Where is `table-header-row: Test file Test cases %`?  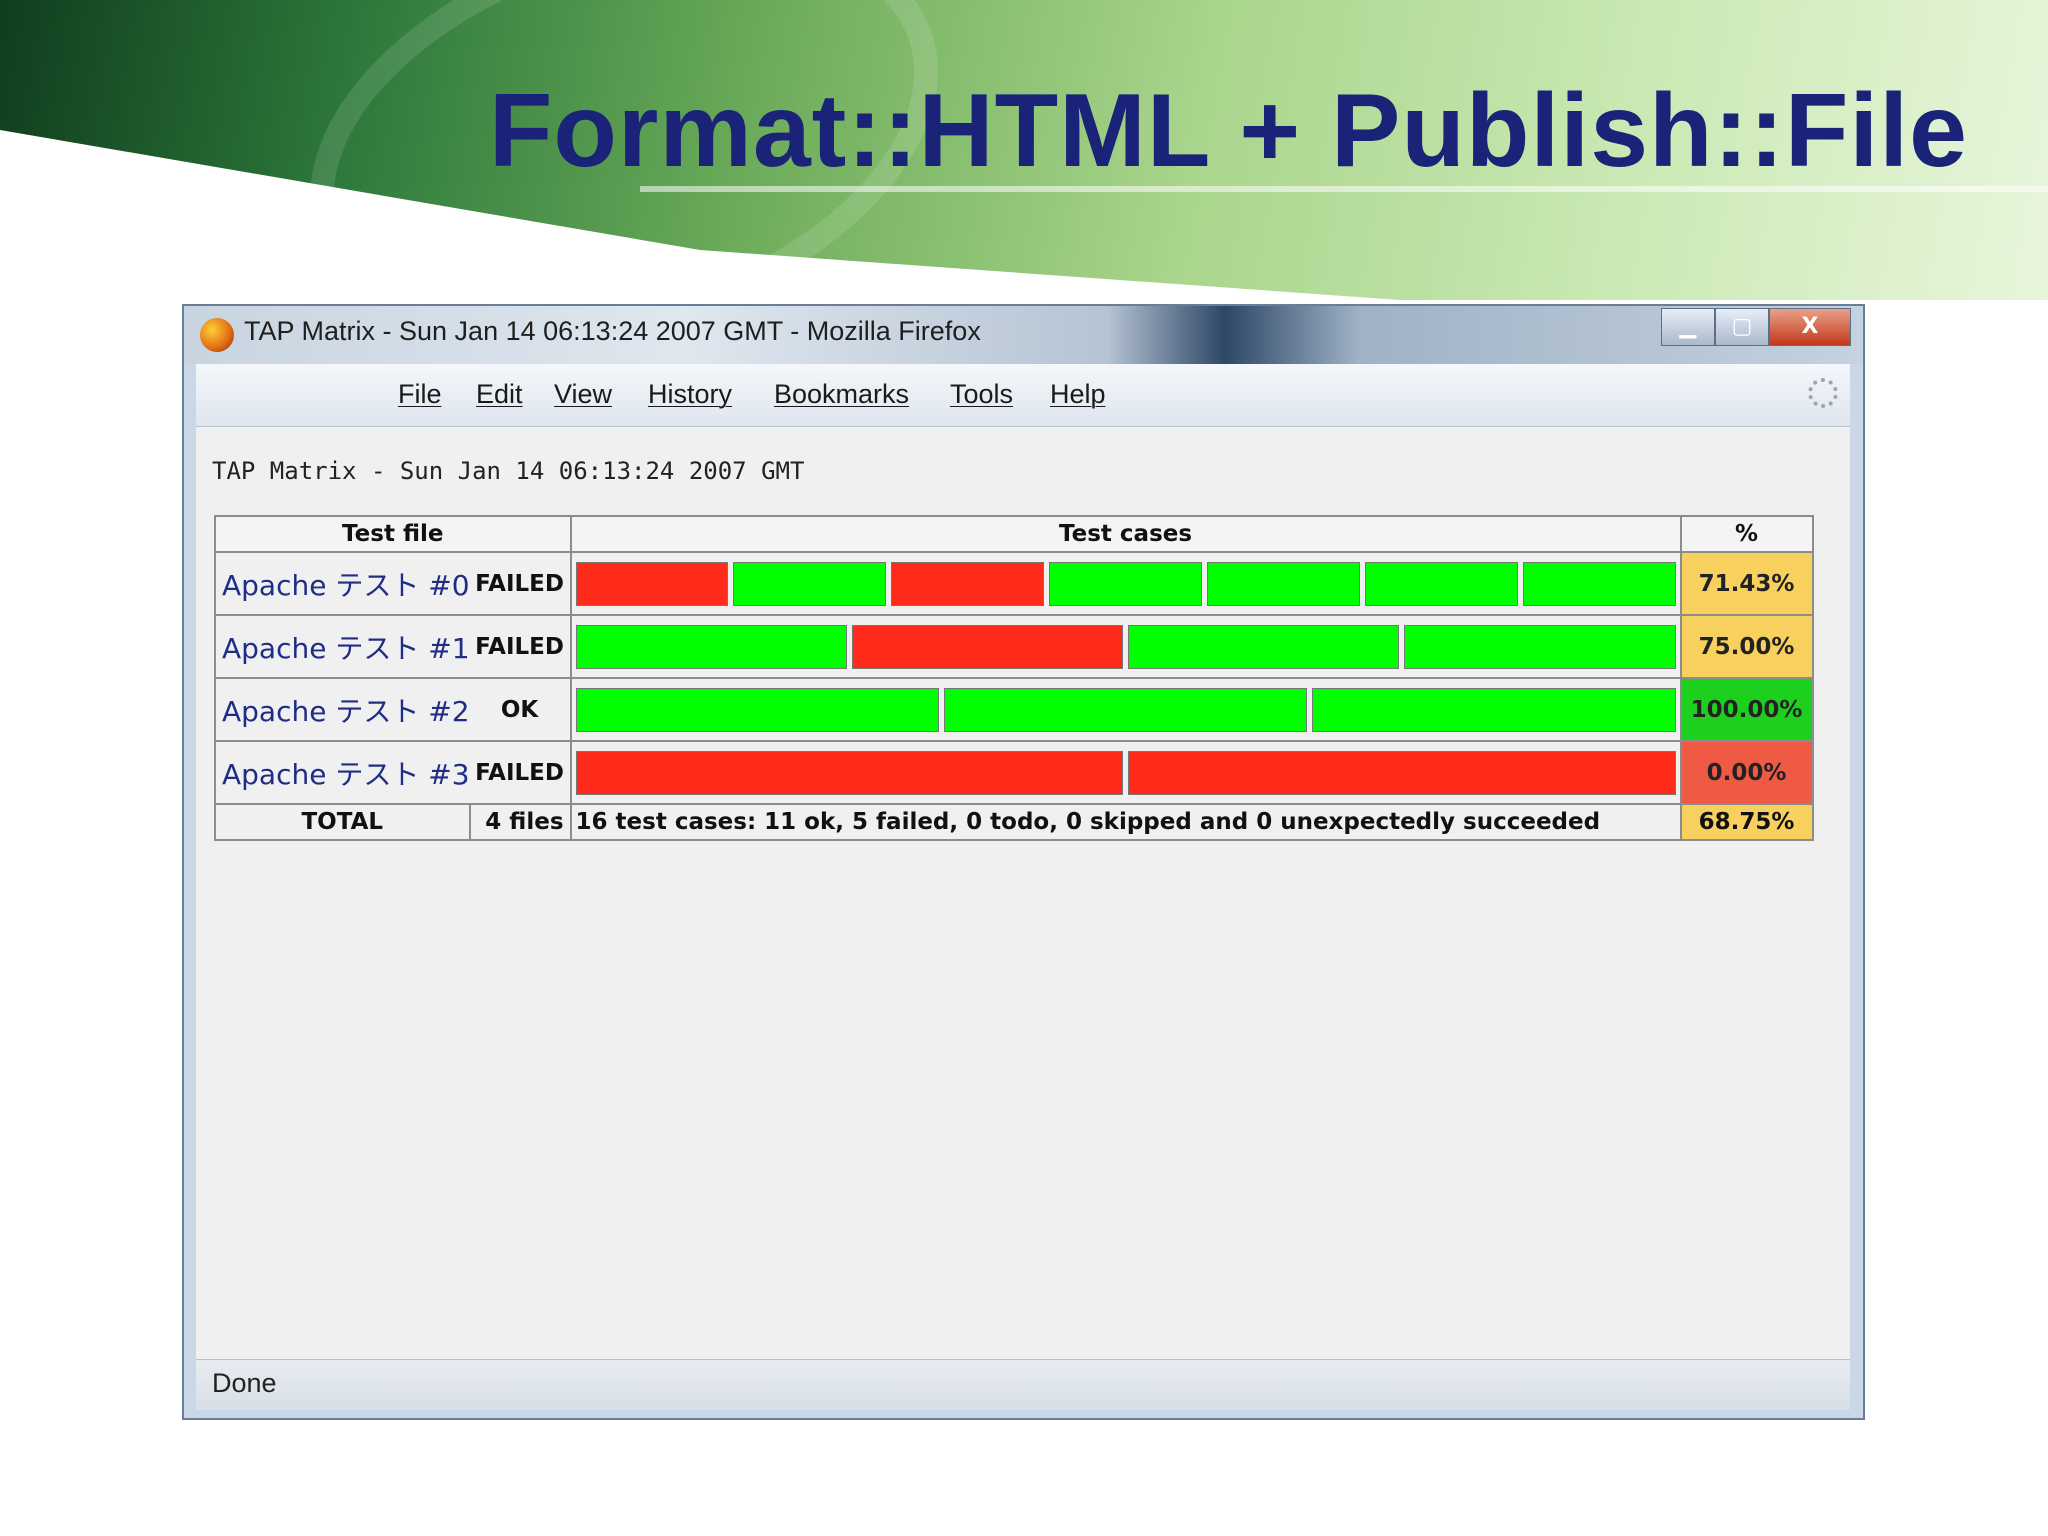 table-header-row: Test file Test cases % is located at coordinates (1014, 534).